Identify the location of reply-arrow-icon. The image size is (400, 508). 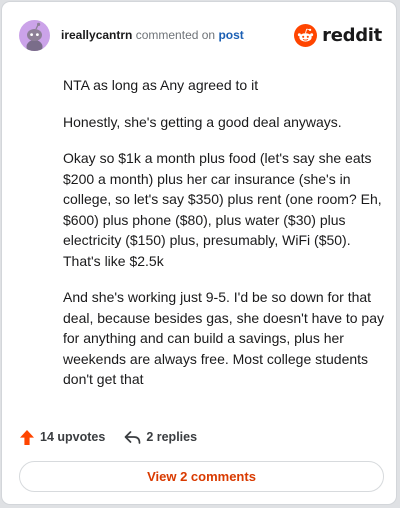
(132, 437).